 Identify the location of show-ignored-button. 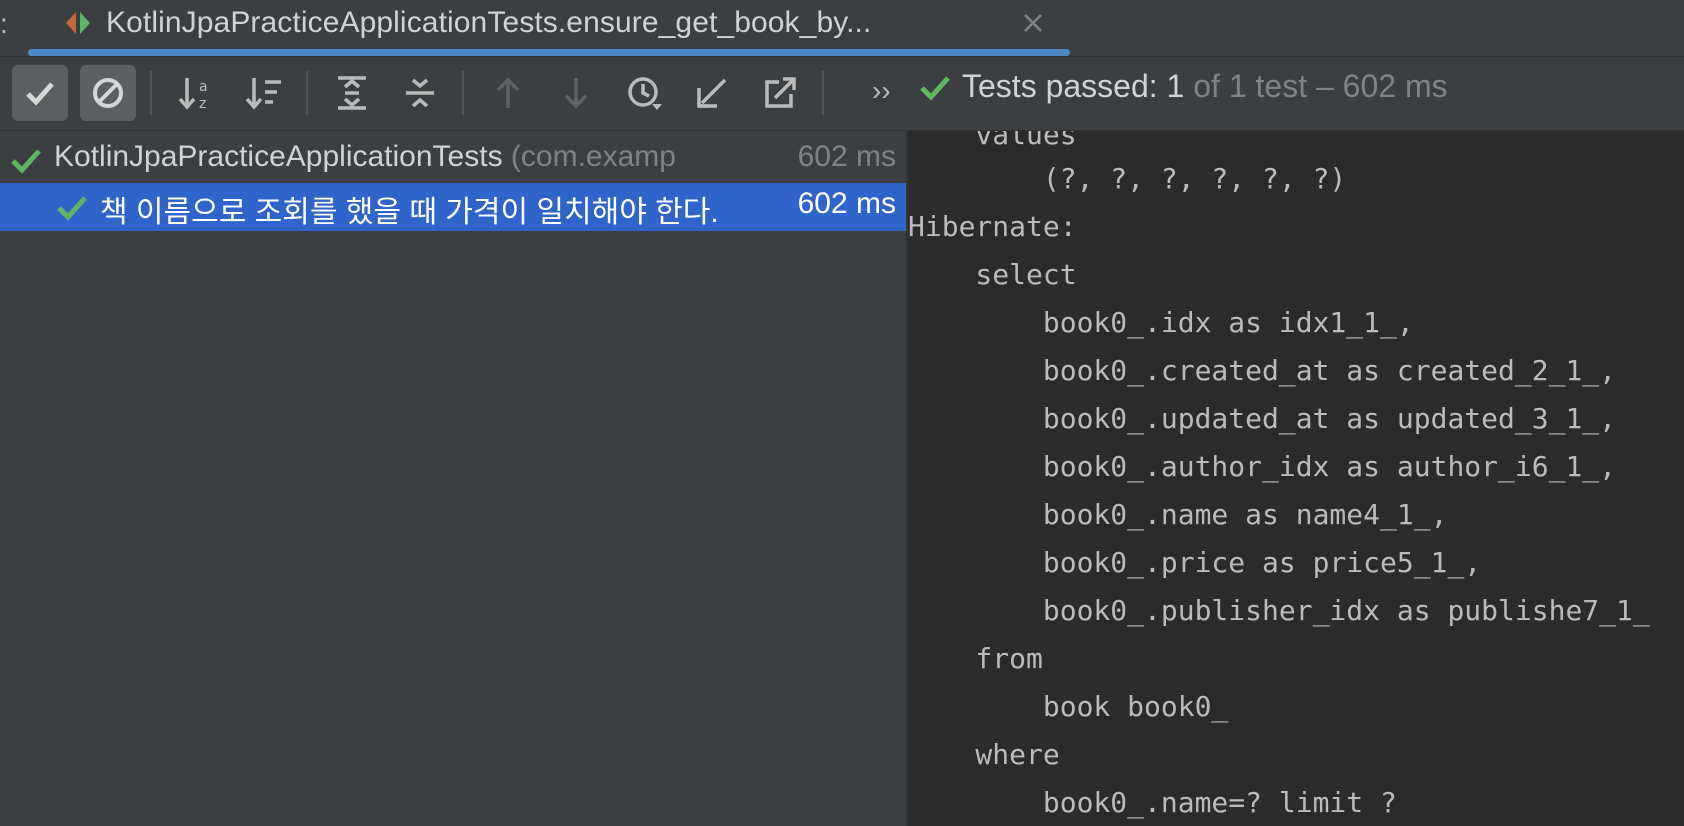
(108, 93).